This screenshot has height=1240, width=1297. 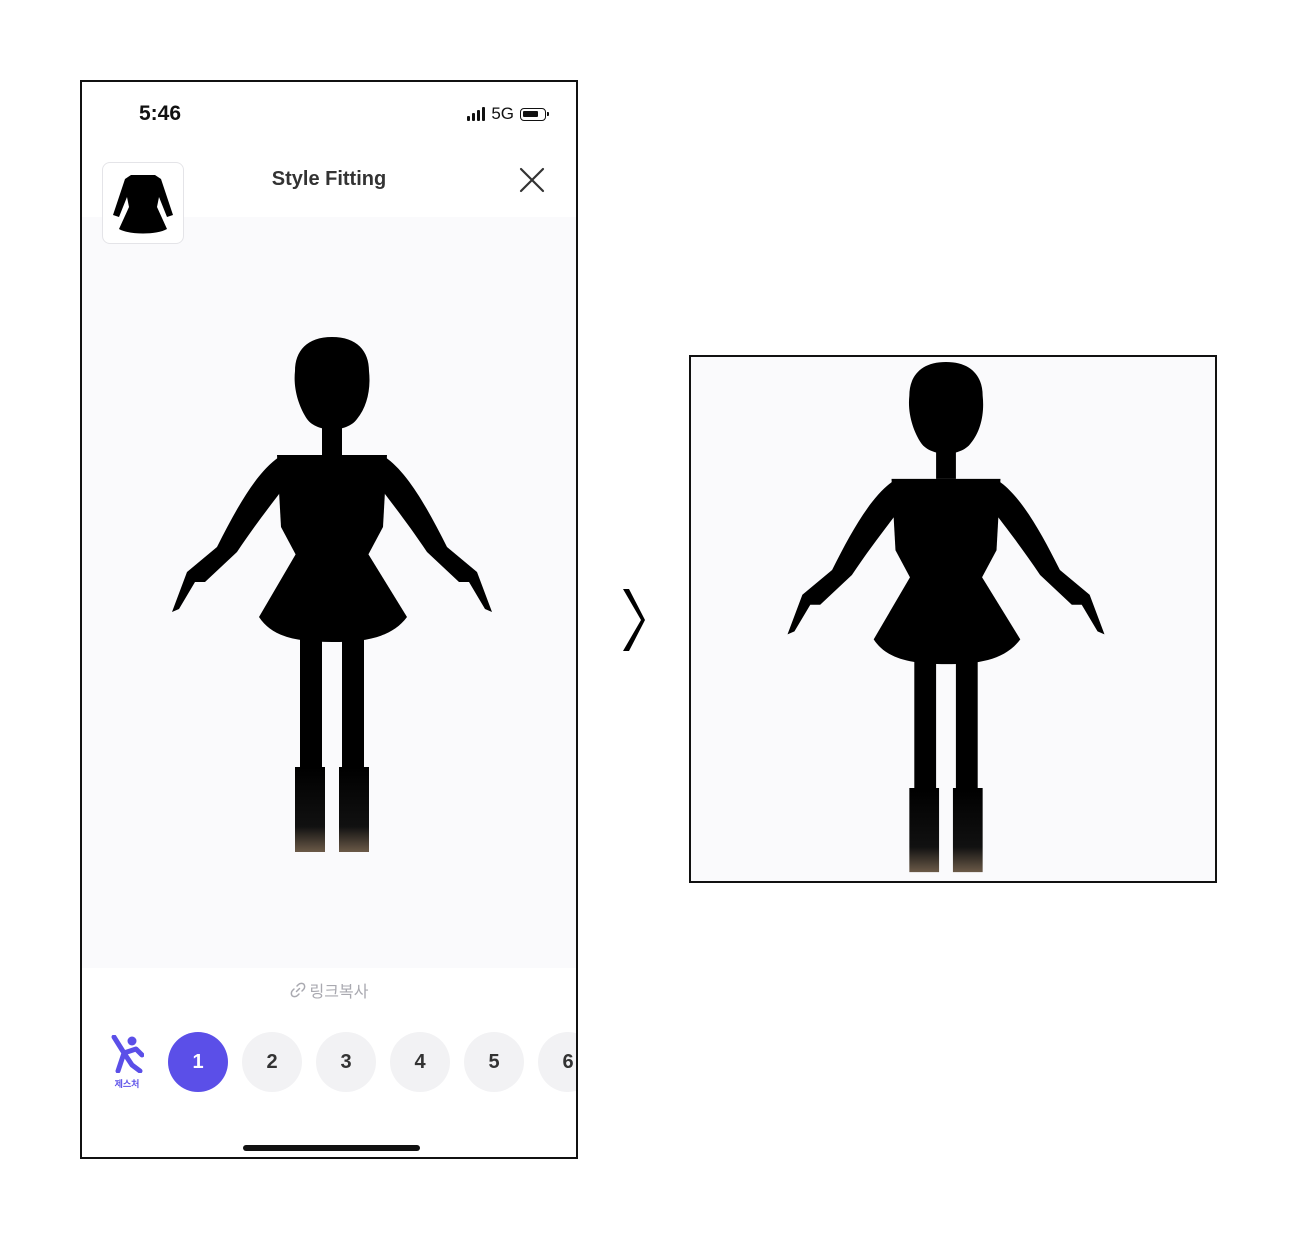 What do you see at coordinates (198, 1062) in the screenshot?
I see `pose-button-1: 1` at bounding box center [198, 1062].